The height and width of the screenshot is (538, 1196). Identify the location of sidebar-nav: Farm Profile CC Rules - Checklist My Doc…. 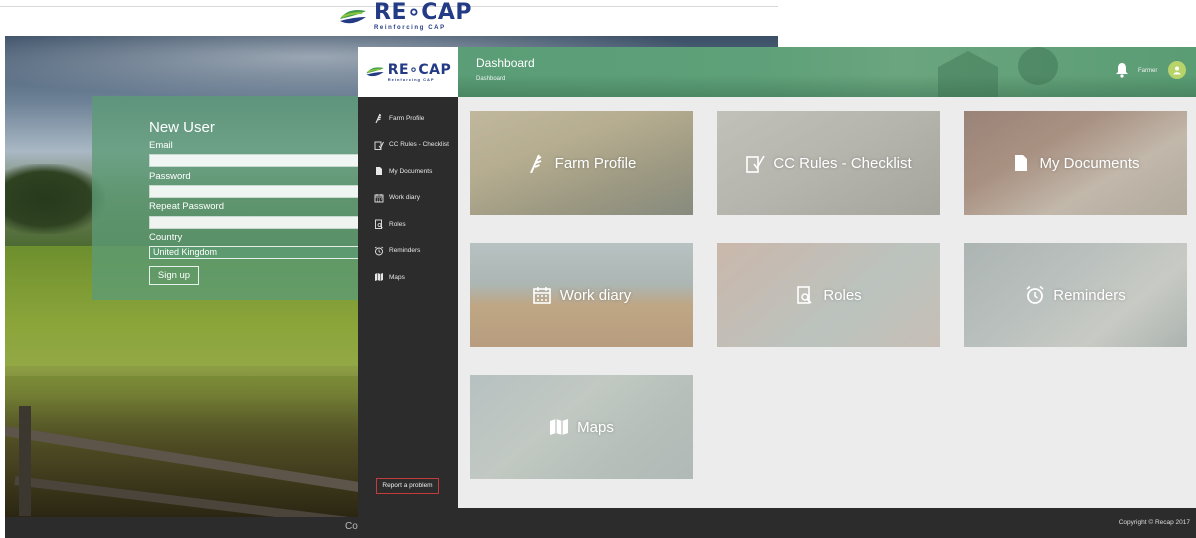
(408, 198).